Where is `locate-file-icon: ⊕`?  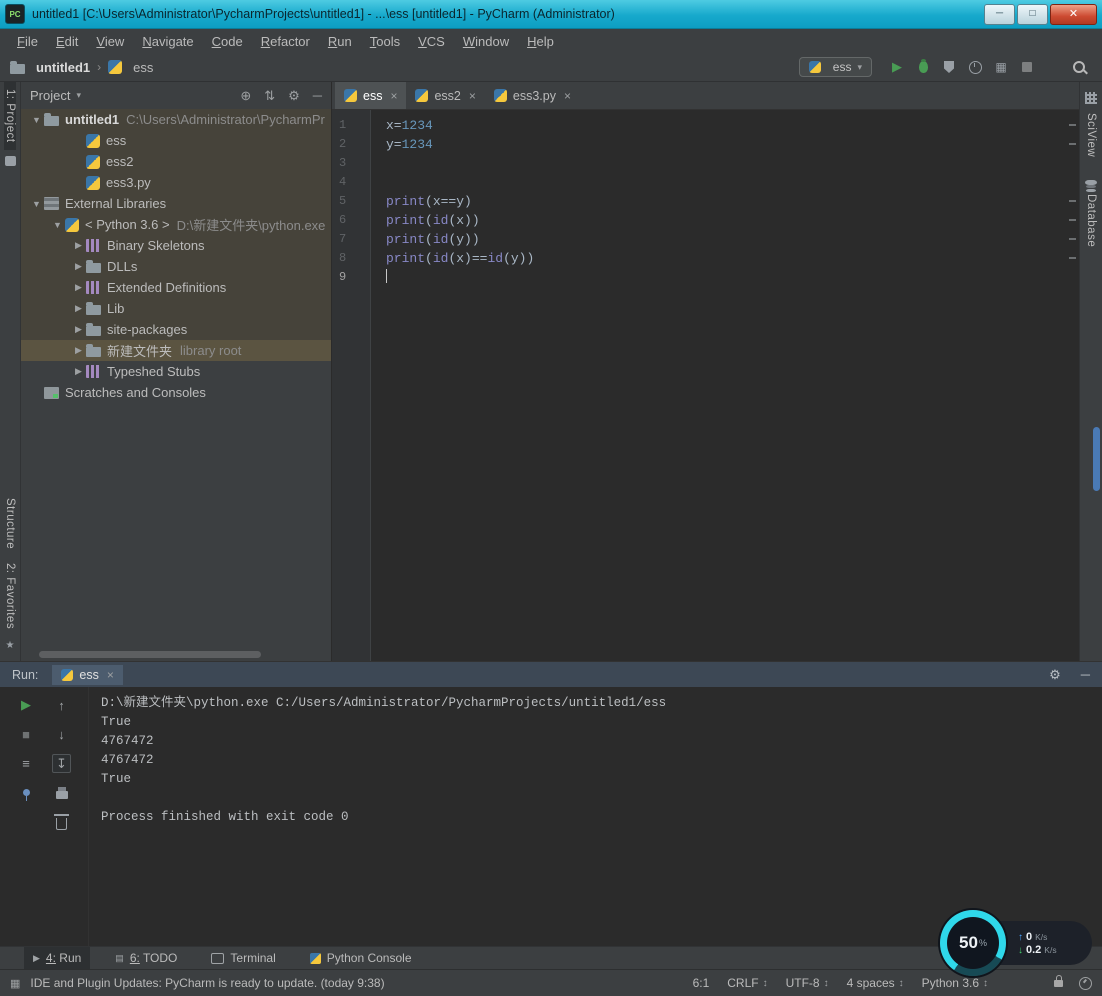
locate-file-icon: ⊕ is located at coordinates (245, 96).